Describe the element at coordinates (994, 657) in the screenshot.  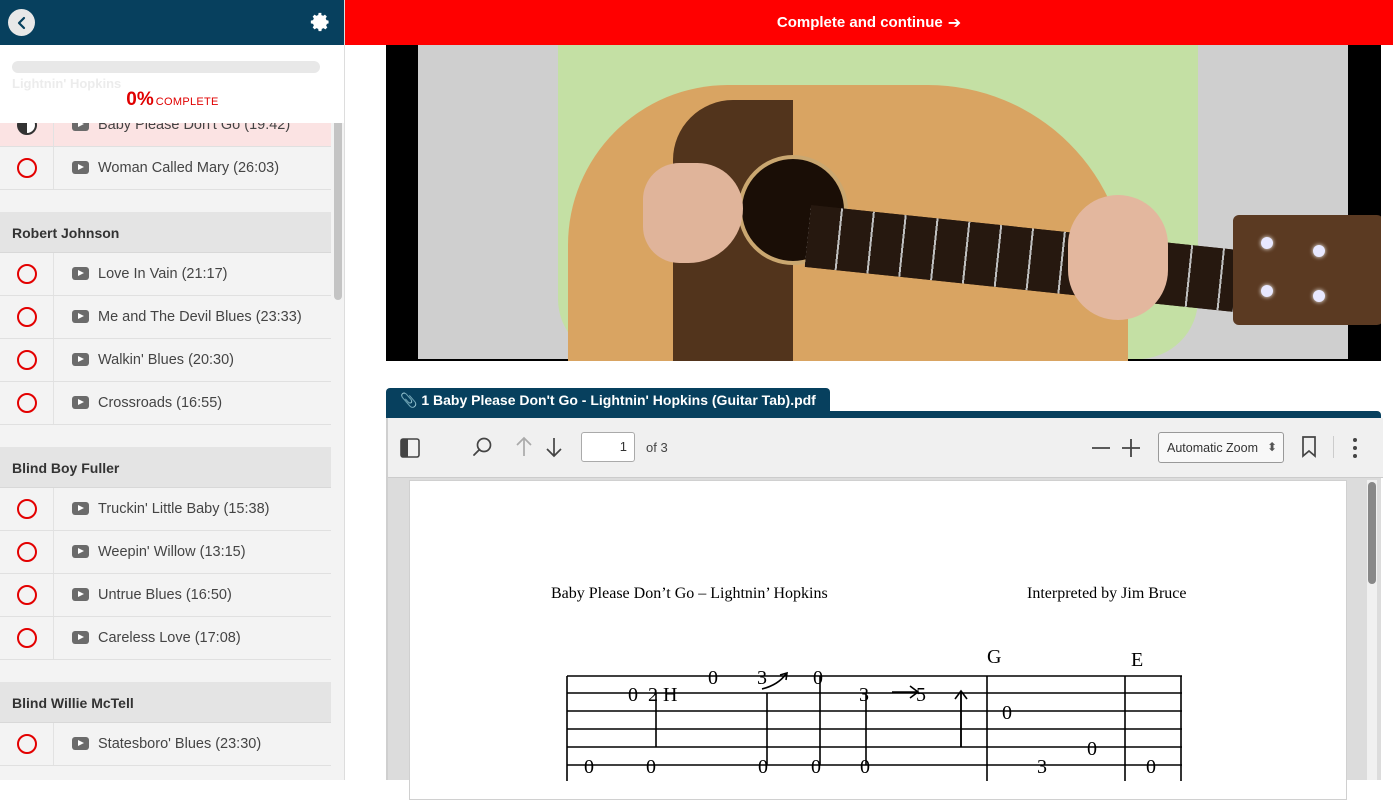
I see `chord-label: G` at that location.